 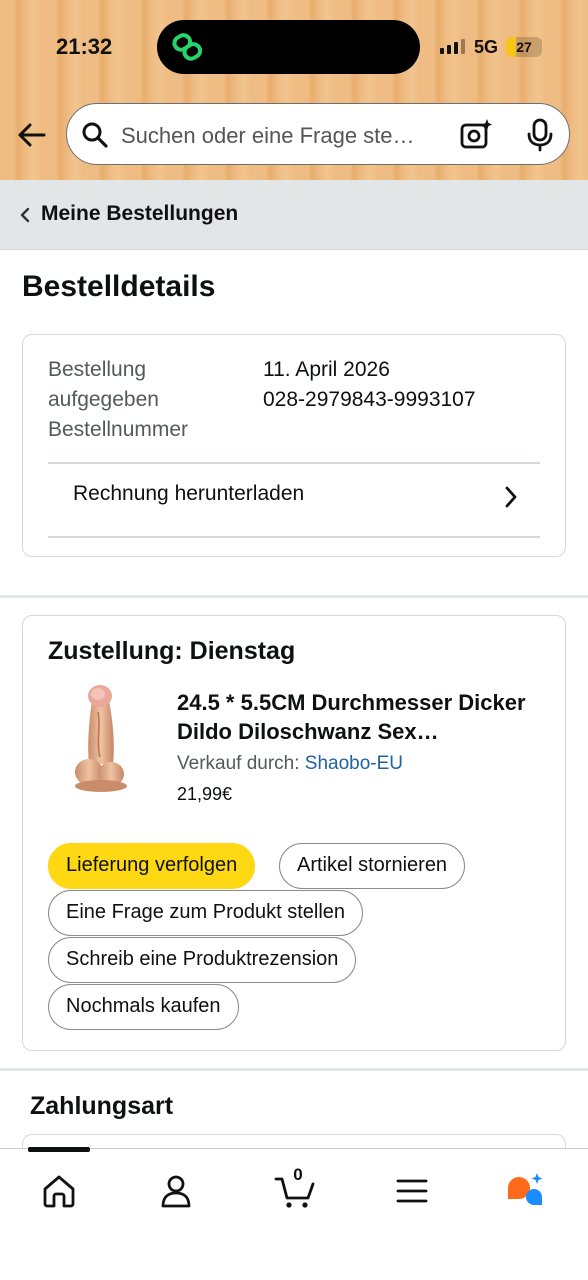 What do you see at coordinates (119, 286) in the screenshot?
I see `page-title: Bestelldetails` at bounding box center [119, 286].